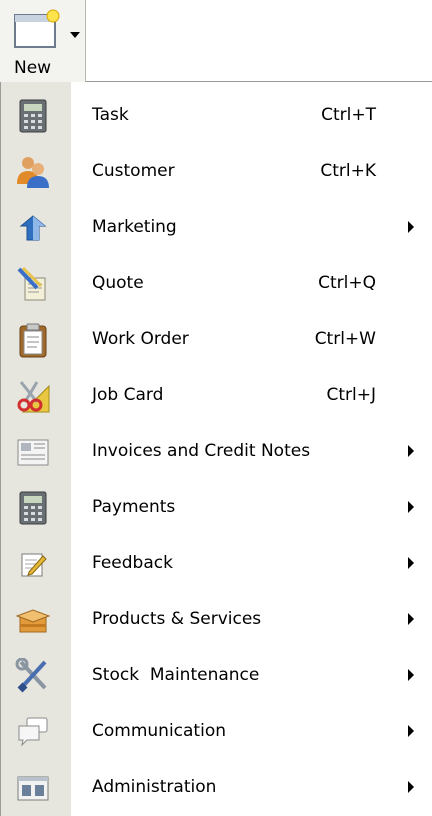  What do you see at coordinates (216, 172) in the screenshot?
I see `menu-item-customer: Customer Ctrl+K` at bounding box center [216, 172].